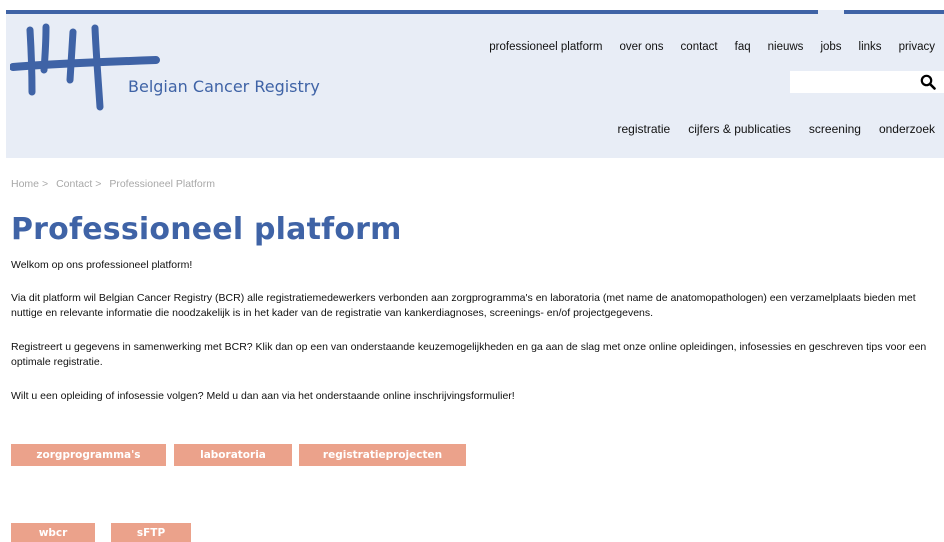 The width and height of the screenshot is (944, 542). Describe the element at coordinates (206, 229) in the screenshot. I see `page-title: Professioneel platform` at that location.